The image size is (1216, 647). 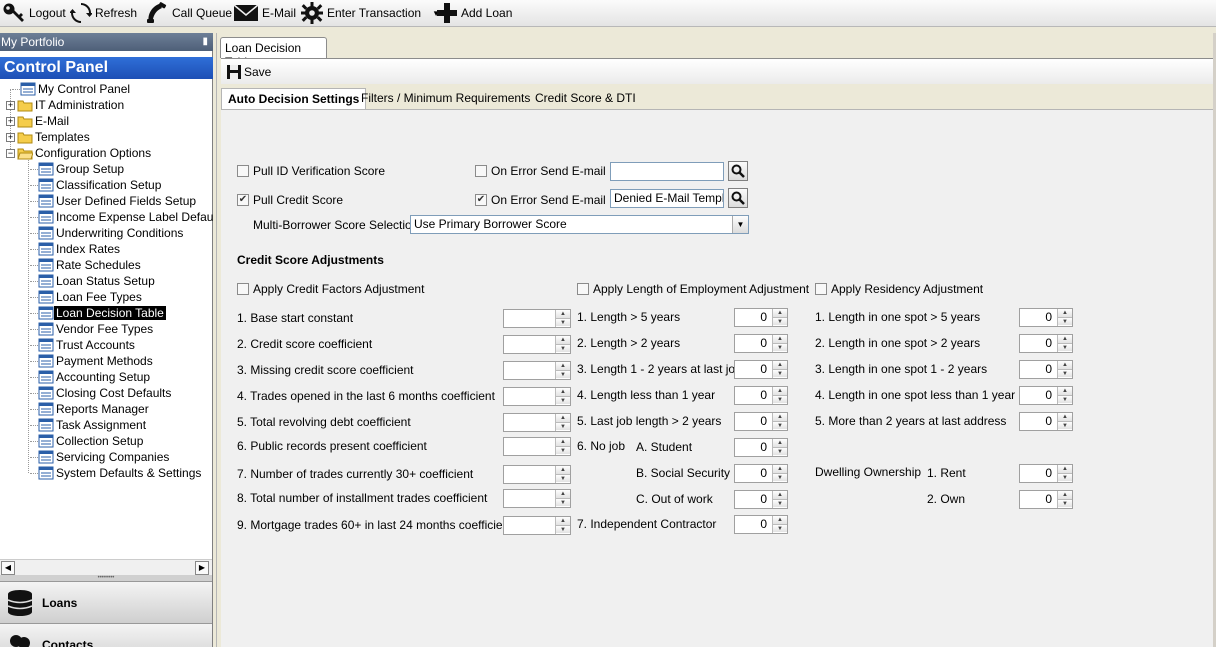 I want to click on tree-item-email: + E-Mail, so click(x=38, y=121).